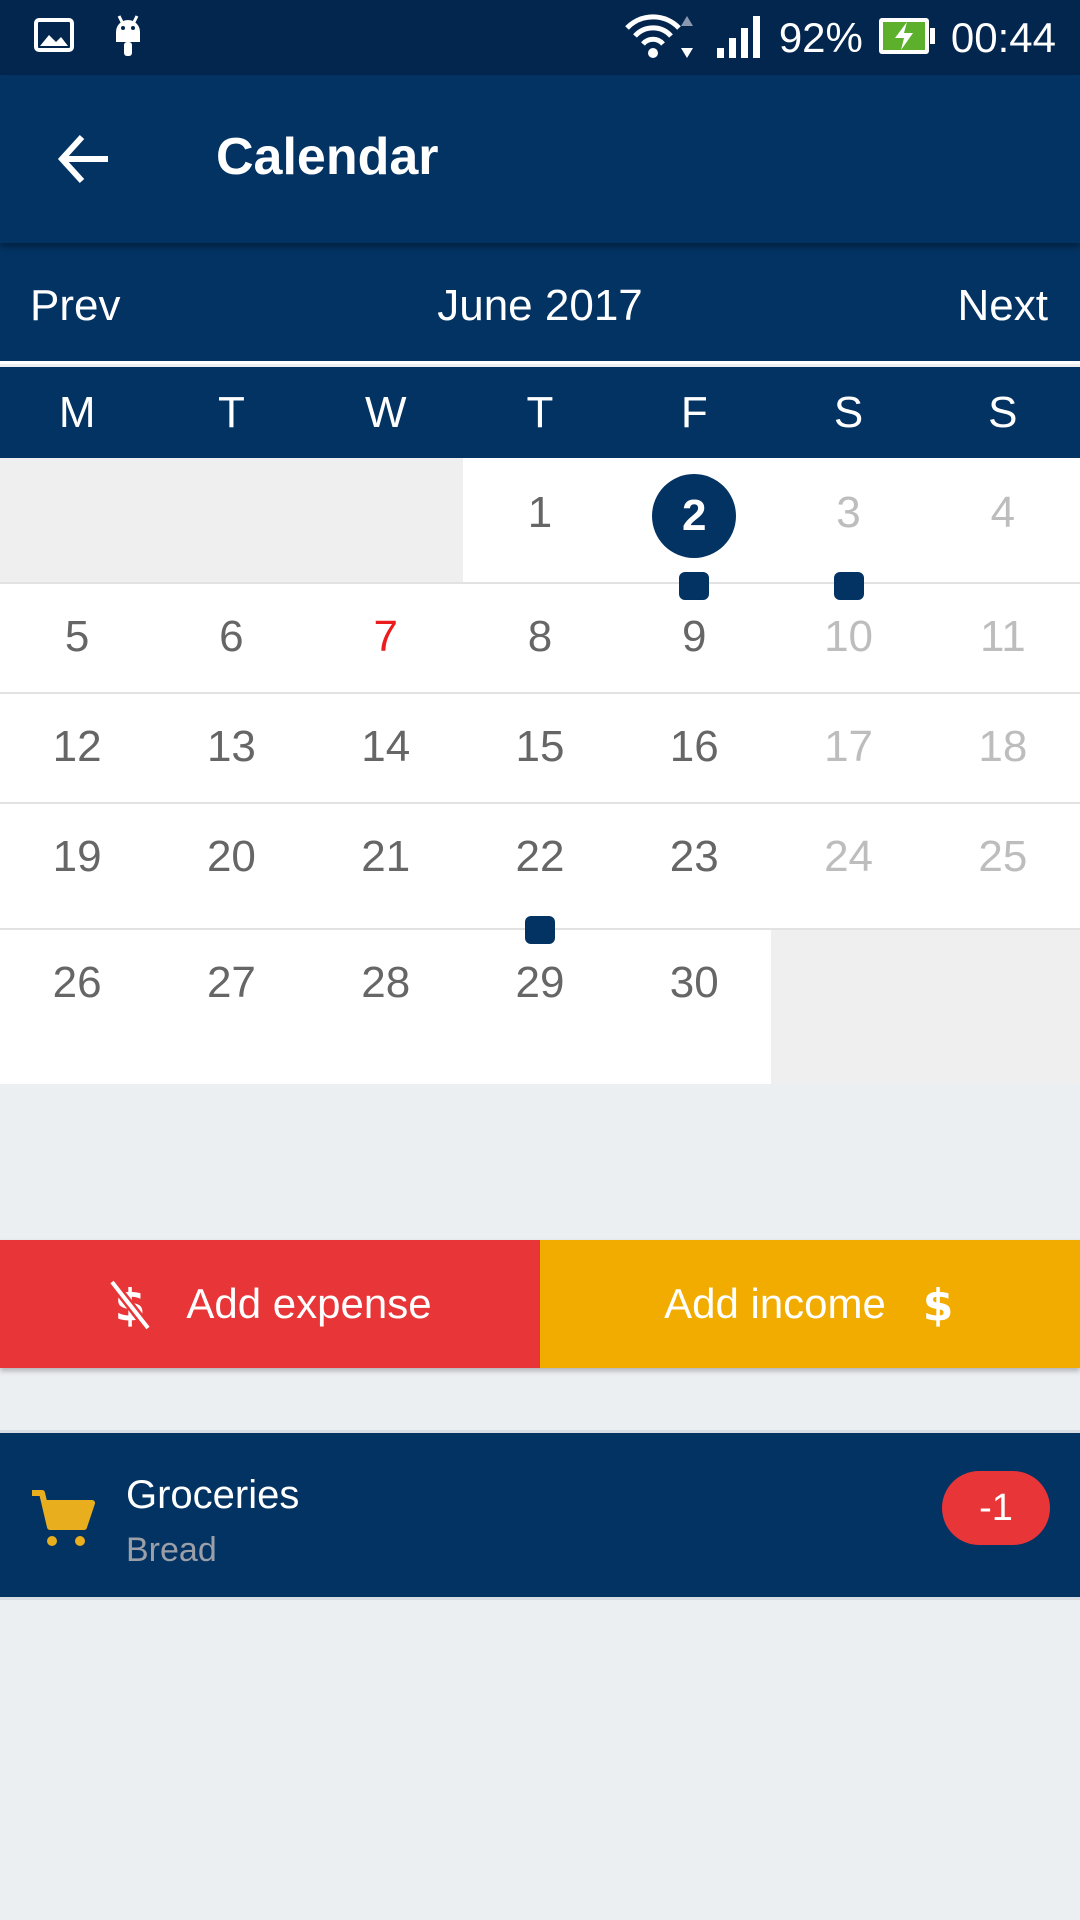 This screenshot has height=1920, width=1080. What do you see at coordinates (540, 1515) in the screenshot?
I see `transaction-item: Groceries Bread -1` at bounding box center [540, 1515].